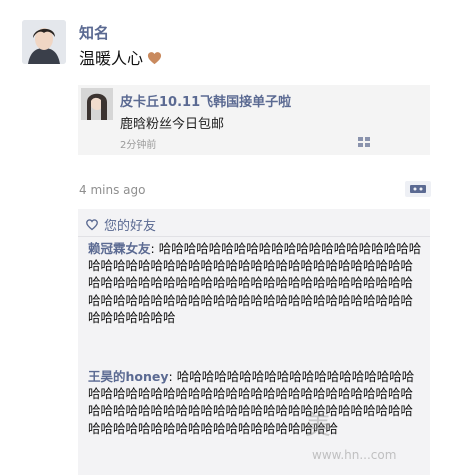  I want to click on likes-divider, so click(254, 236).